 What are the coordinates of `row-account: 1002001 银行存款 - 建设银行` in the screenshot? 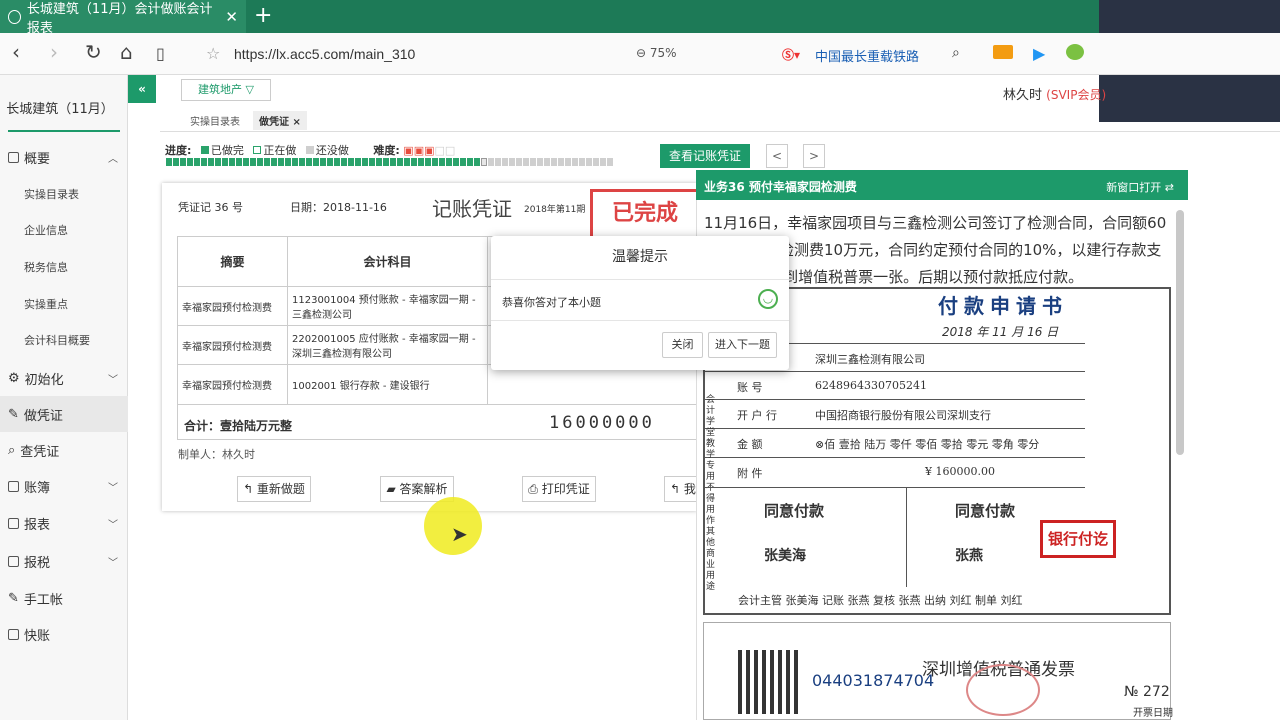 It's located at (387, 384).